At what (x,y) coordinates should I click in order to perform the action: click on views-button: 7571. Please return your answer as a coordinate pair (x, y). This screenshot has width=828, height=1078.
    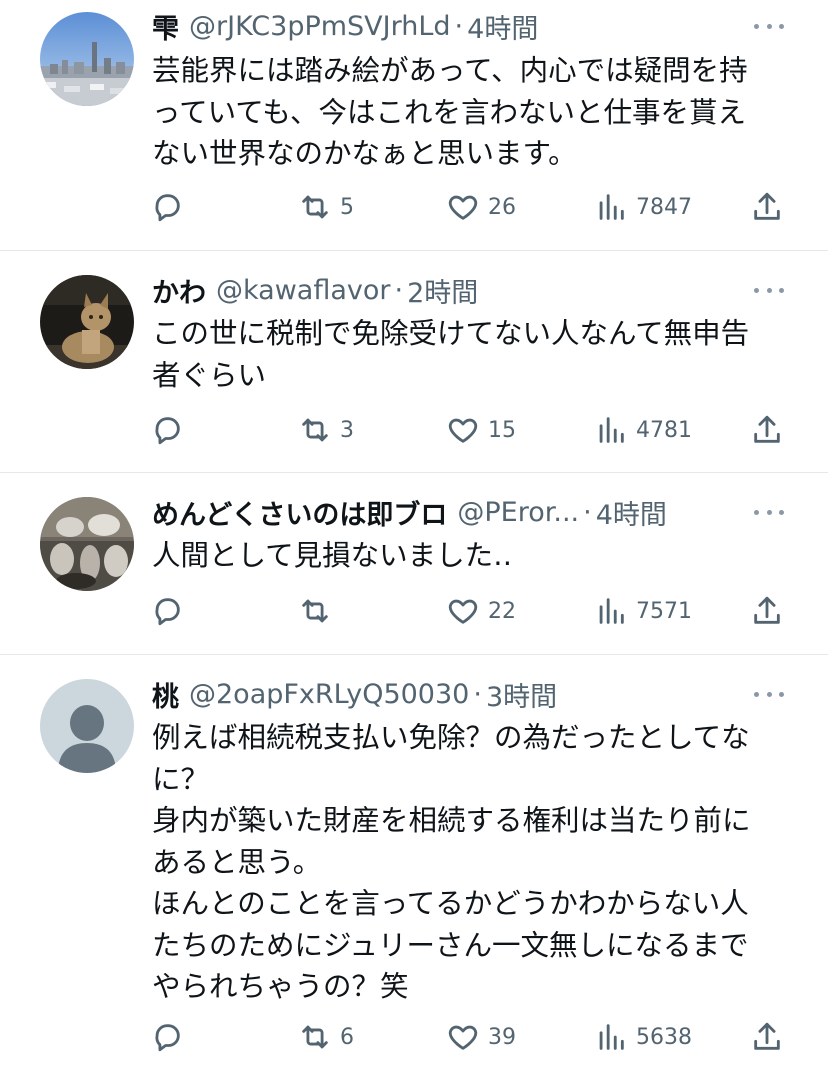
    Looking at the image, I should click on (643, 611).